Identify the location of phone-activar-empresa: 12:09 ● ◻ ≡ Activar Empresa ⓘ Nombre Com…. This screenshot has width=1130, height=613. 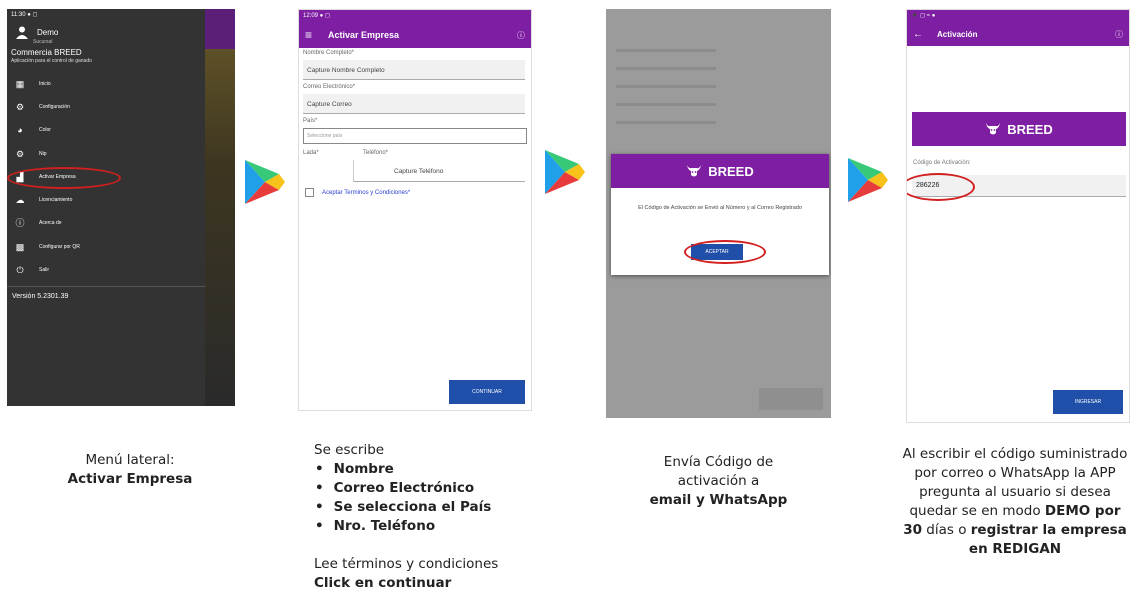
(415, 210).